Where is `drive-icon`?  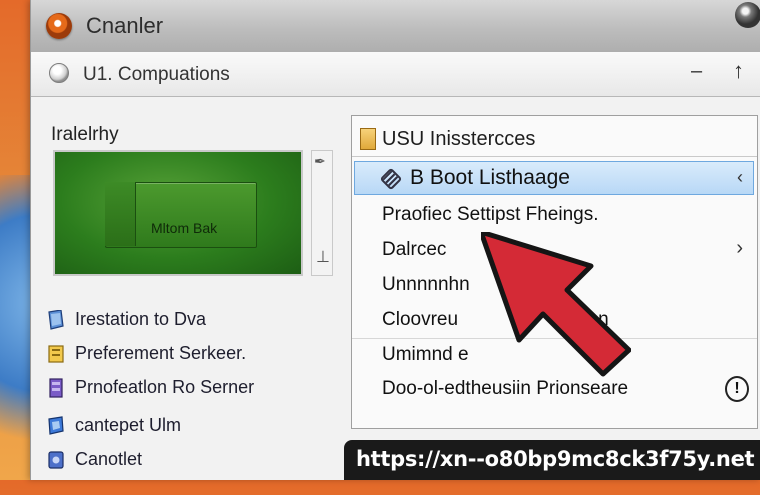 drive-icon is located at coordinates (56, 320).